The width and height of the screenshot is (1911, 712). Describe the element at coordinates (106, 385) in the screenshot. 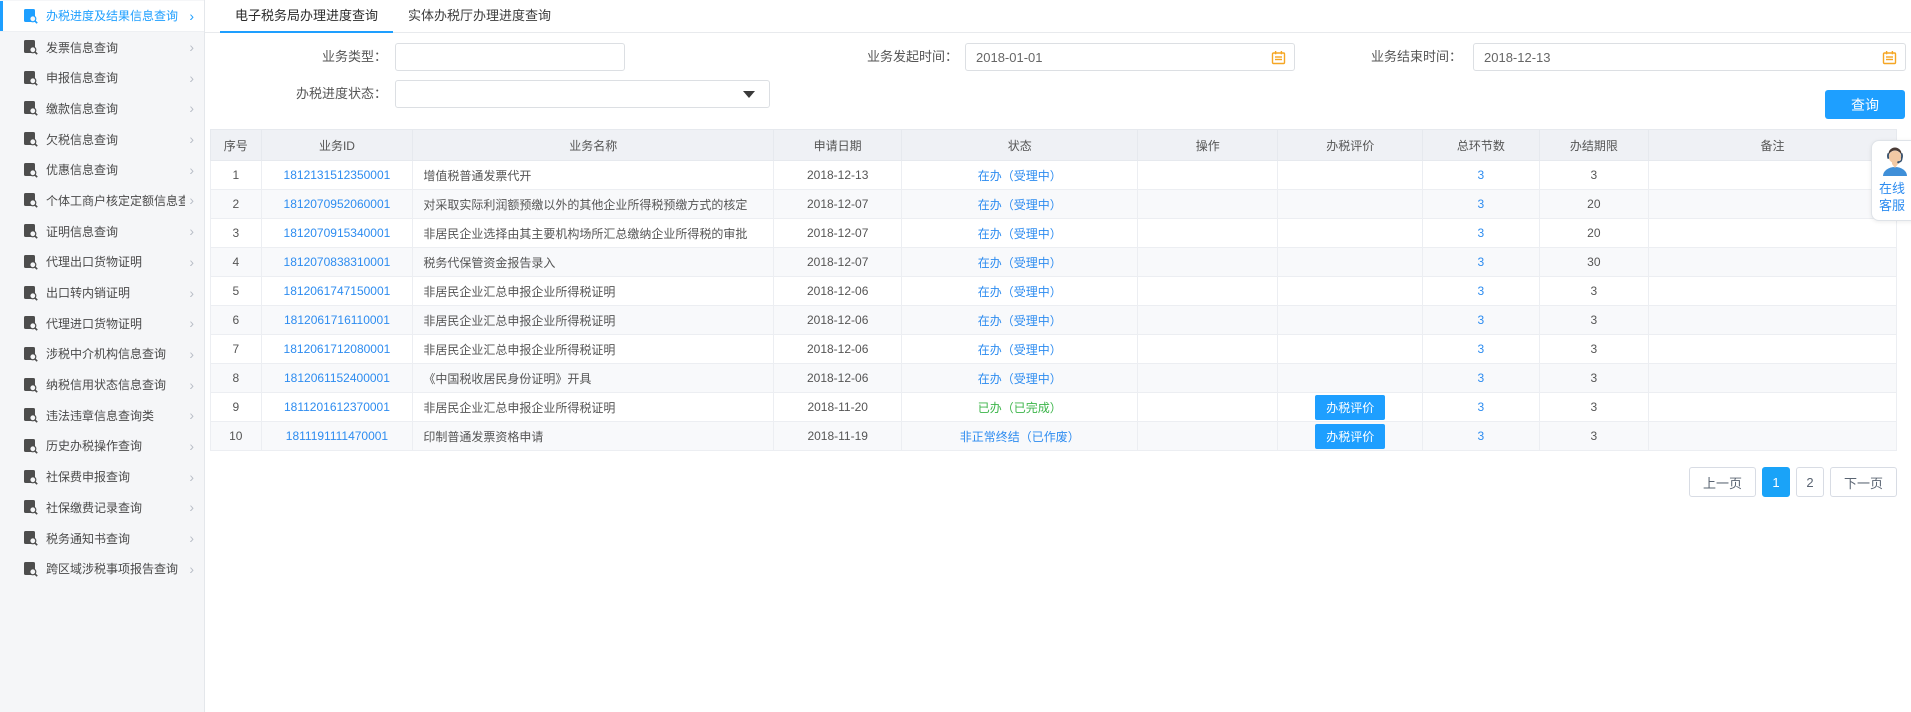

I see `sidebar-item-label: 纳税信用状态信息查询` at that location.